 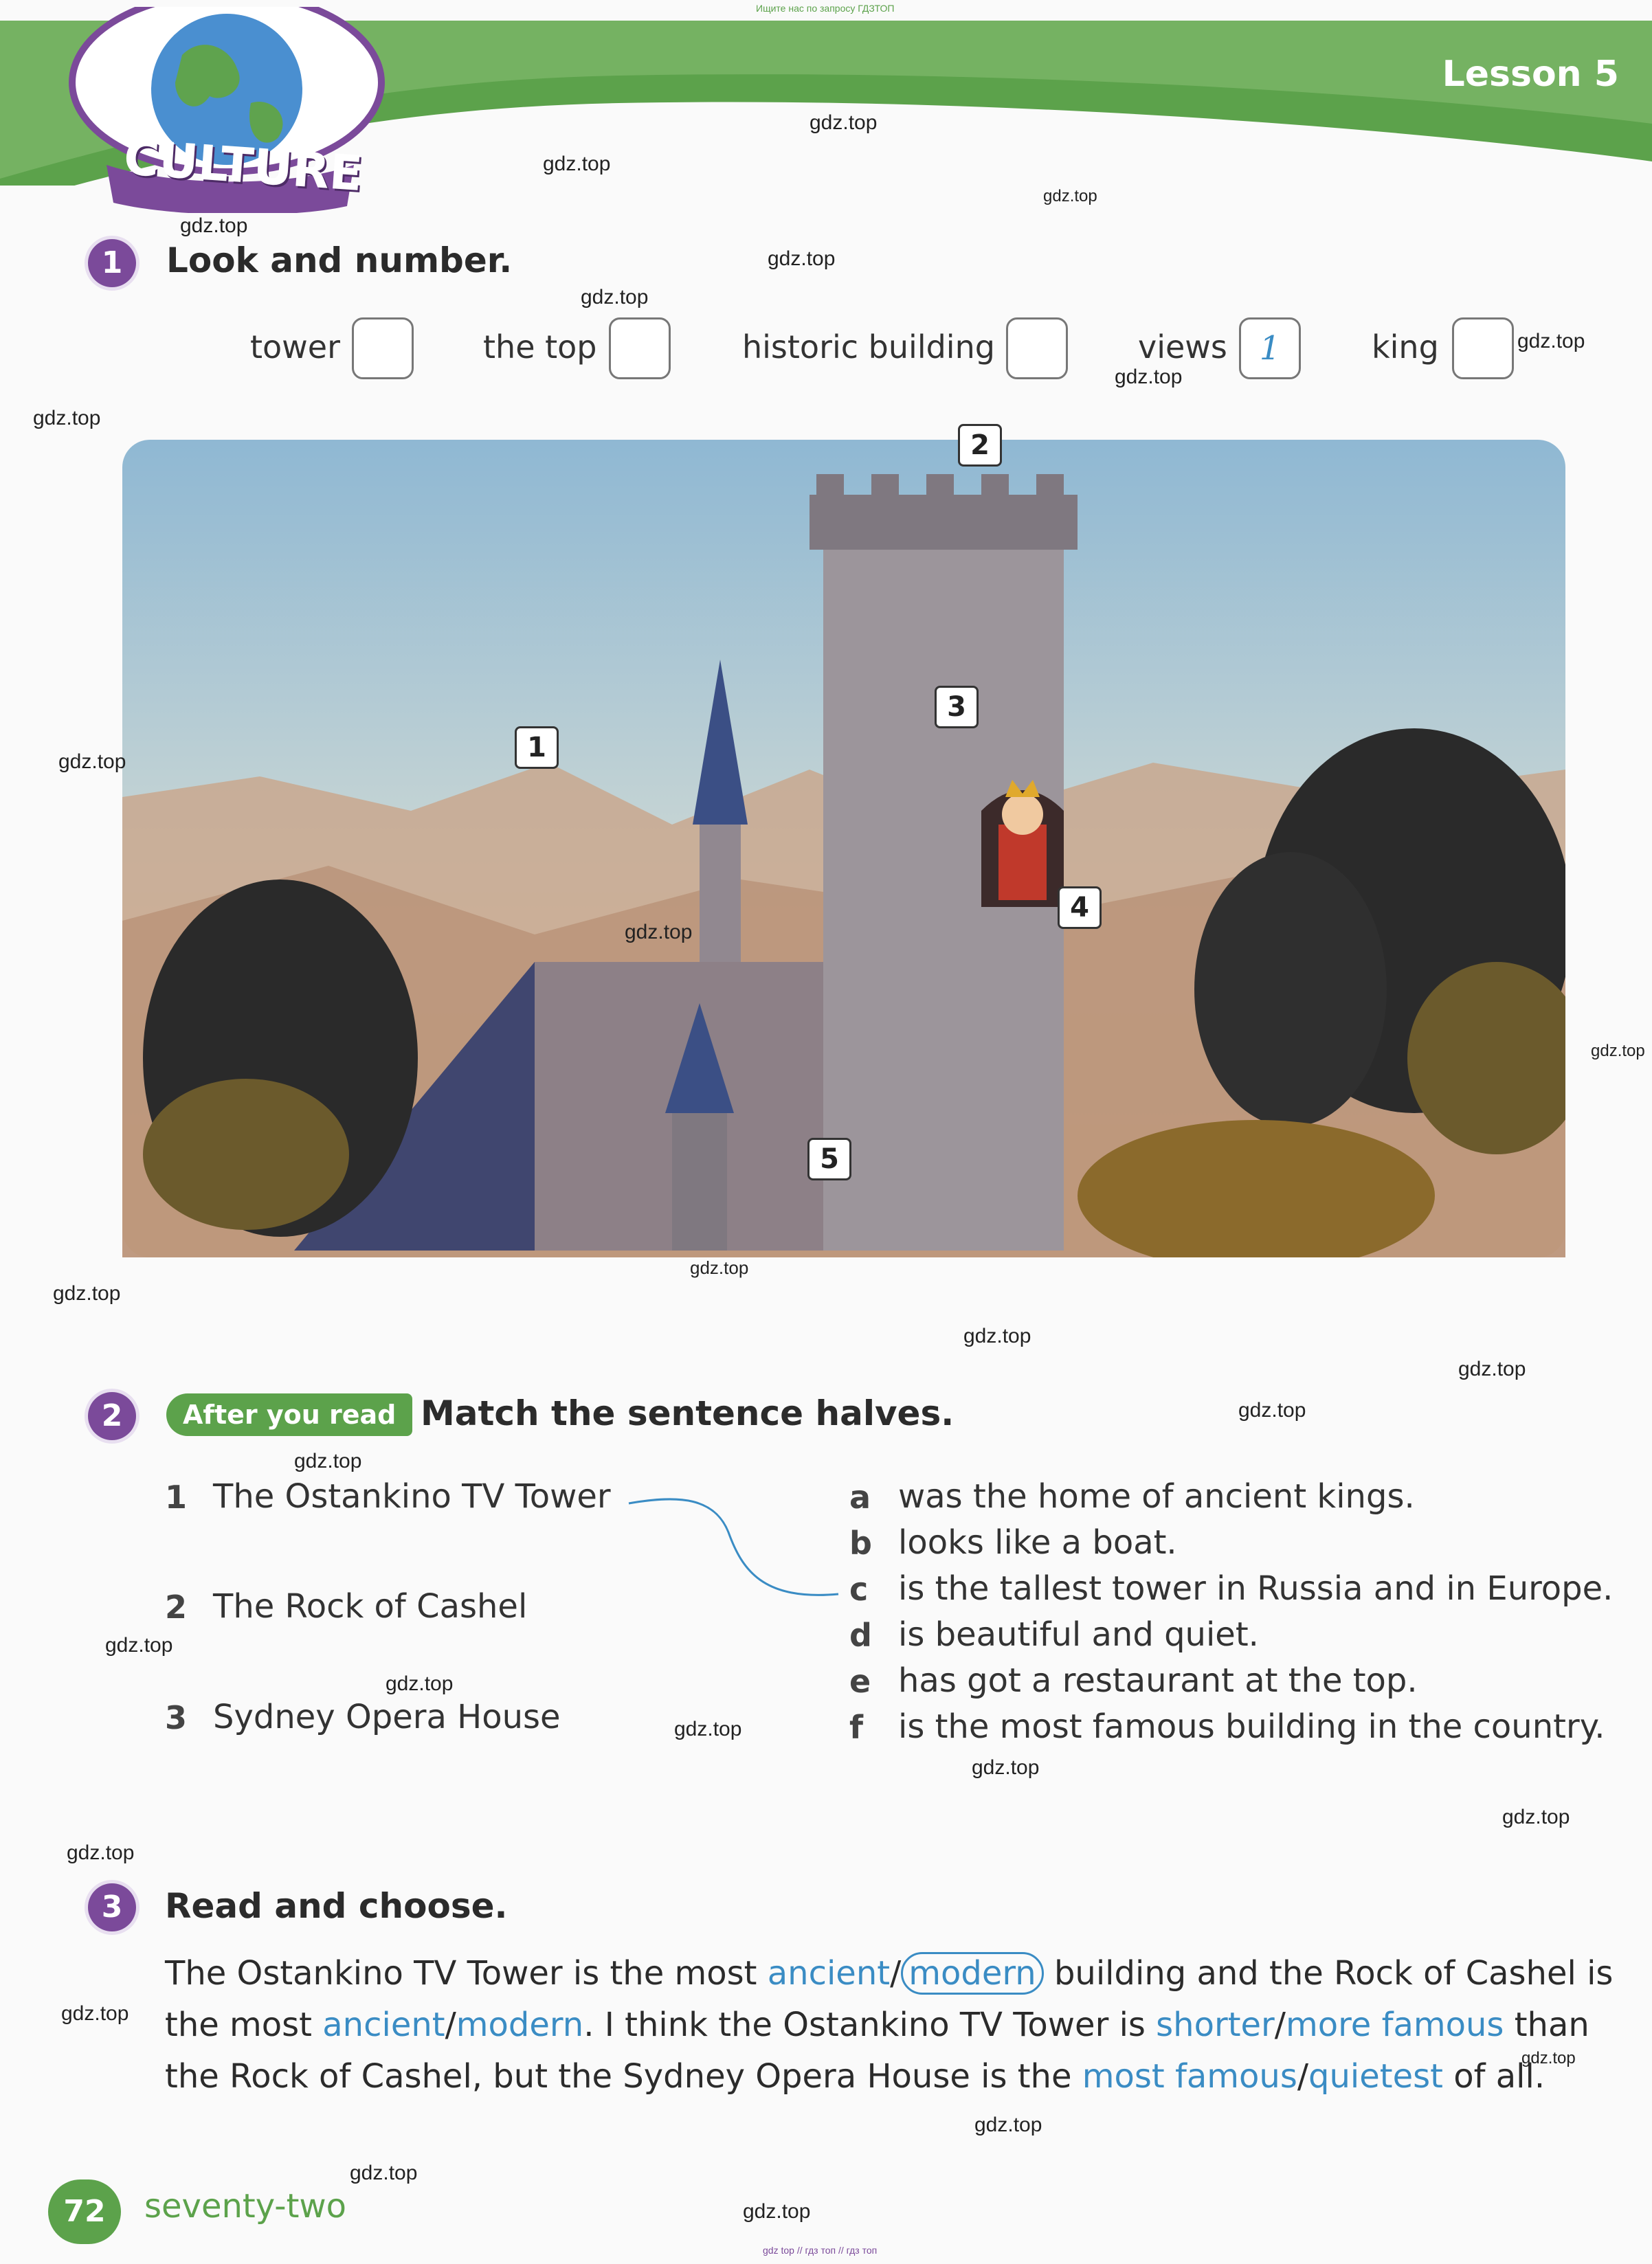 I want to click on answer-box-views: 1, so click(x=1270, y=348).